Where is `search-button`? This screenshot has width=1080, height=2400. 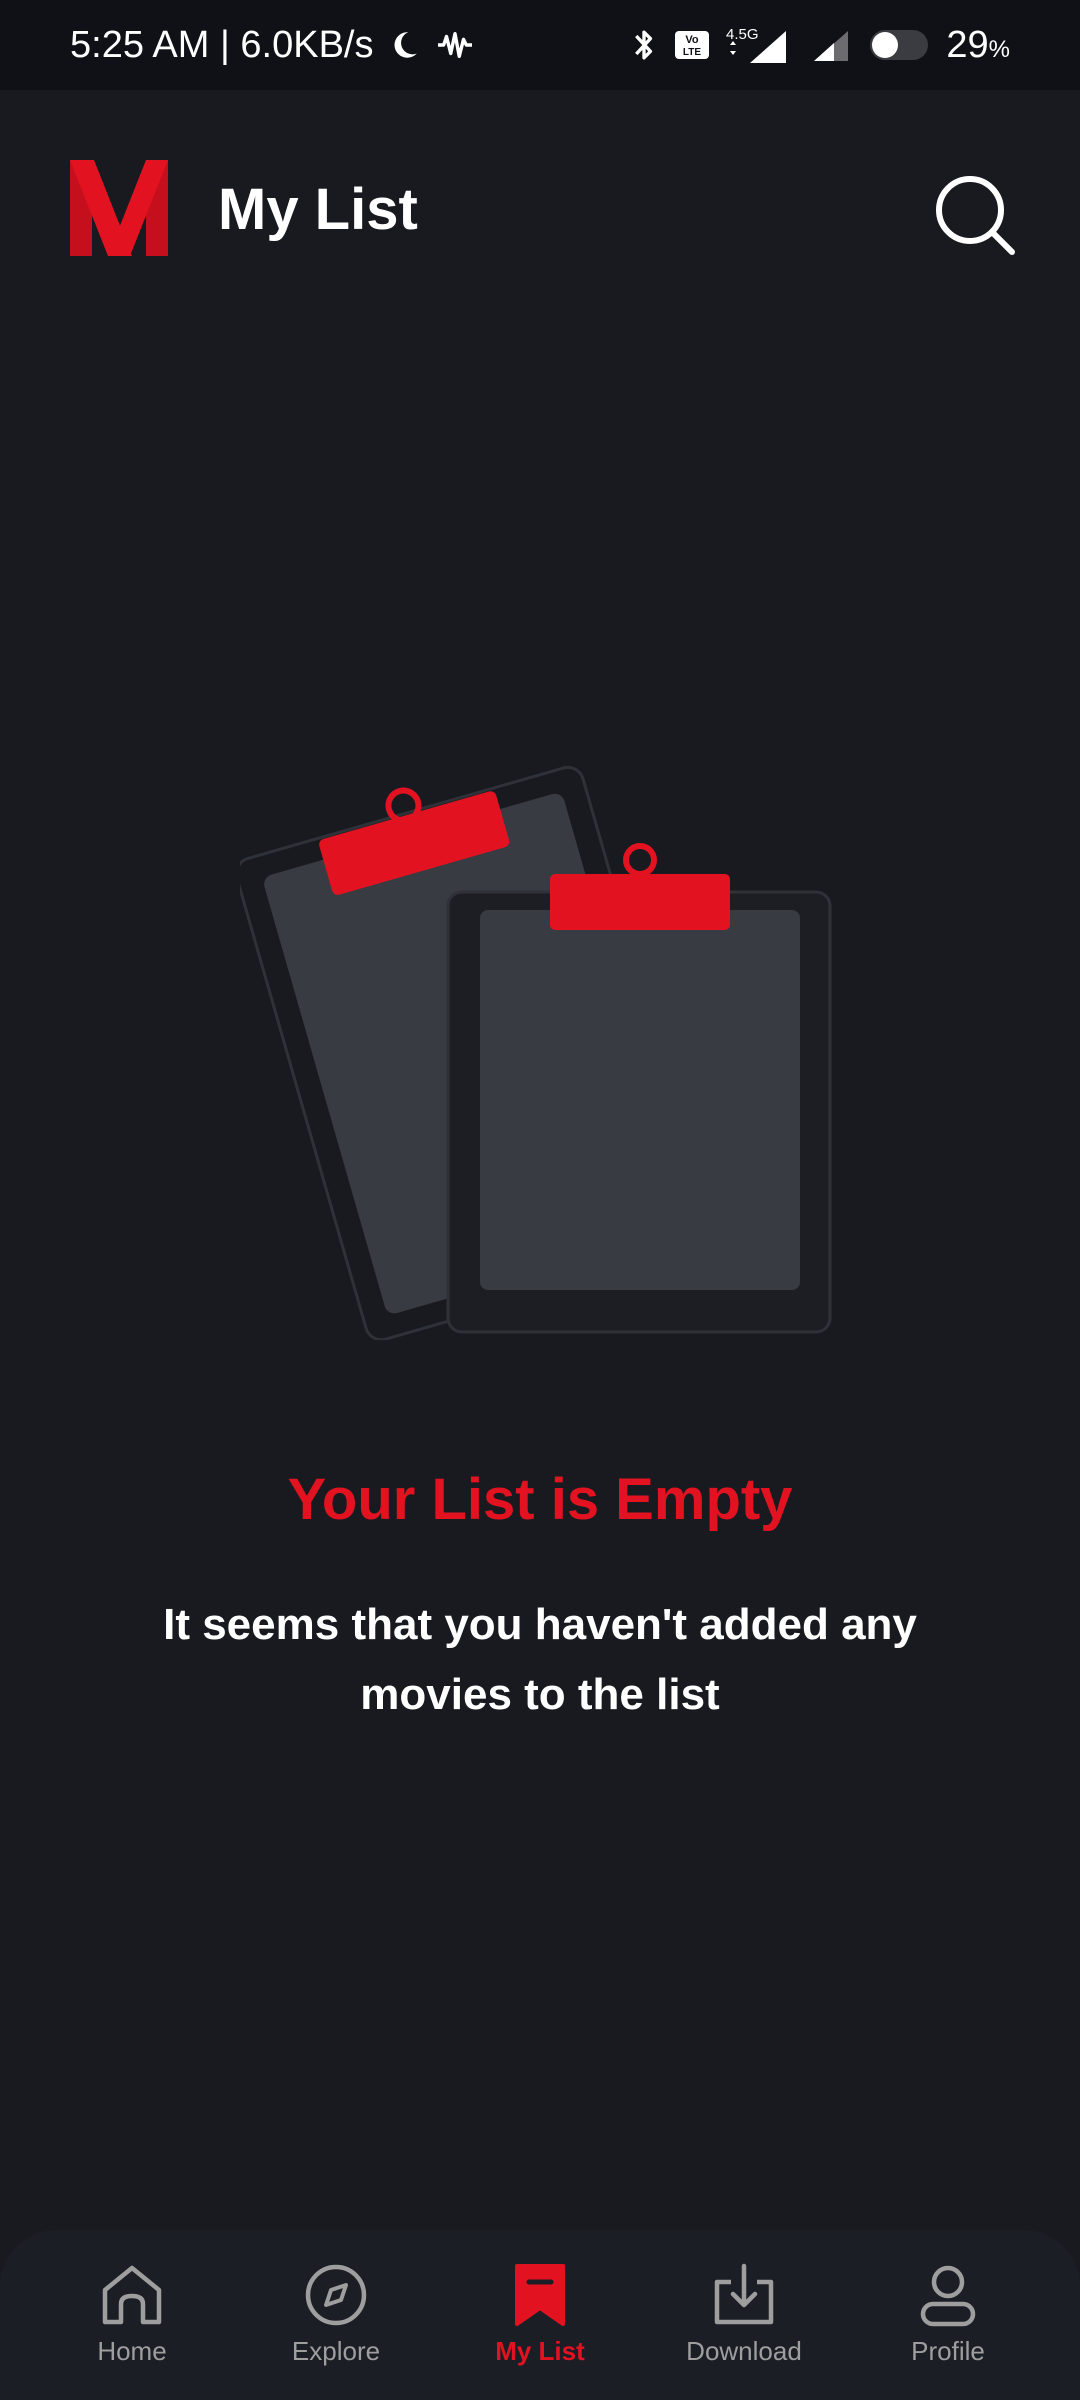
search-button is located at coordinates (975, 215).